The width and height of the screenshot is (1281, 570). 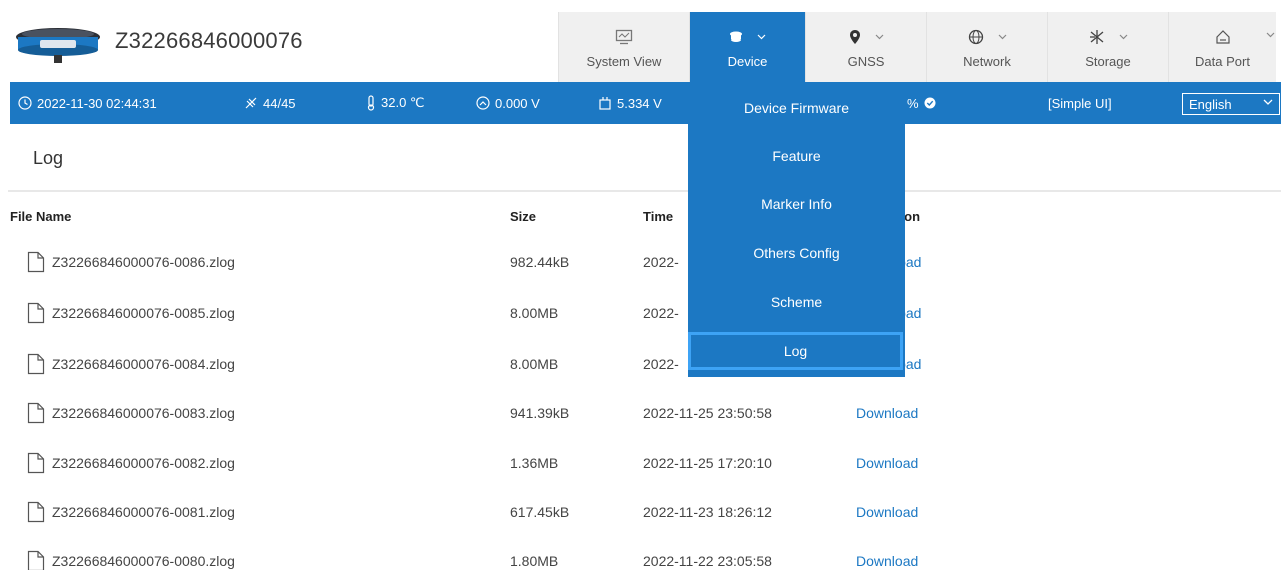 I want to click on language-select: English, so click(x=1231, y=104).